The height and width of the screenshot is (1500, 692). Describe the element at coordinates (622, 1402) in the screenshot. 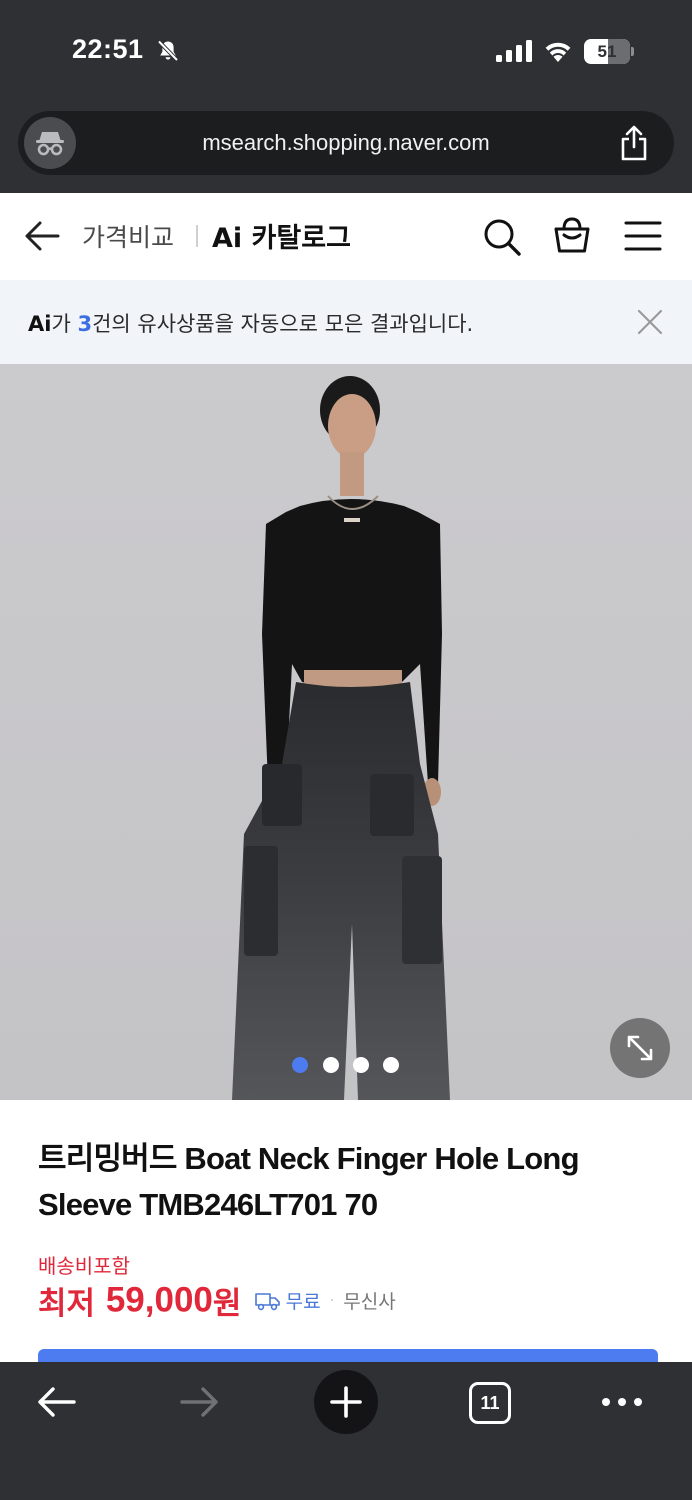

I see `more-icon` at that location.